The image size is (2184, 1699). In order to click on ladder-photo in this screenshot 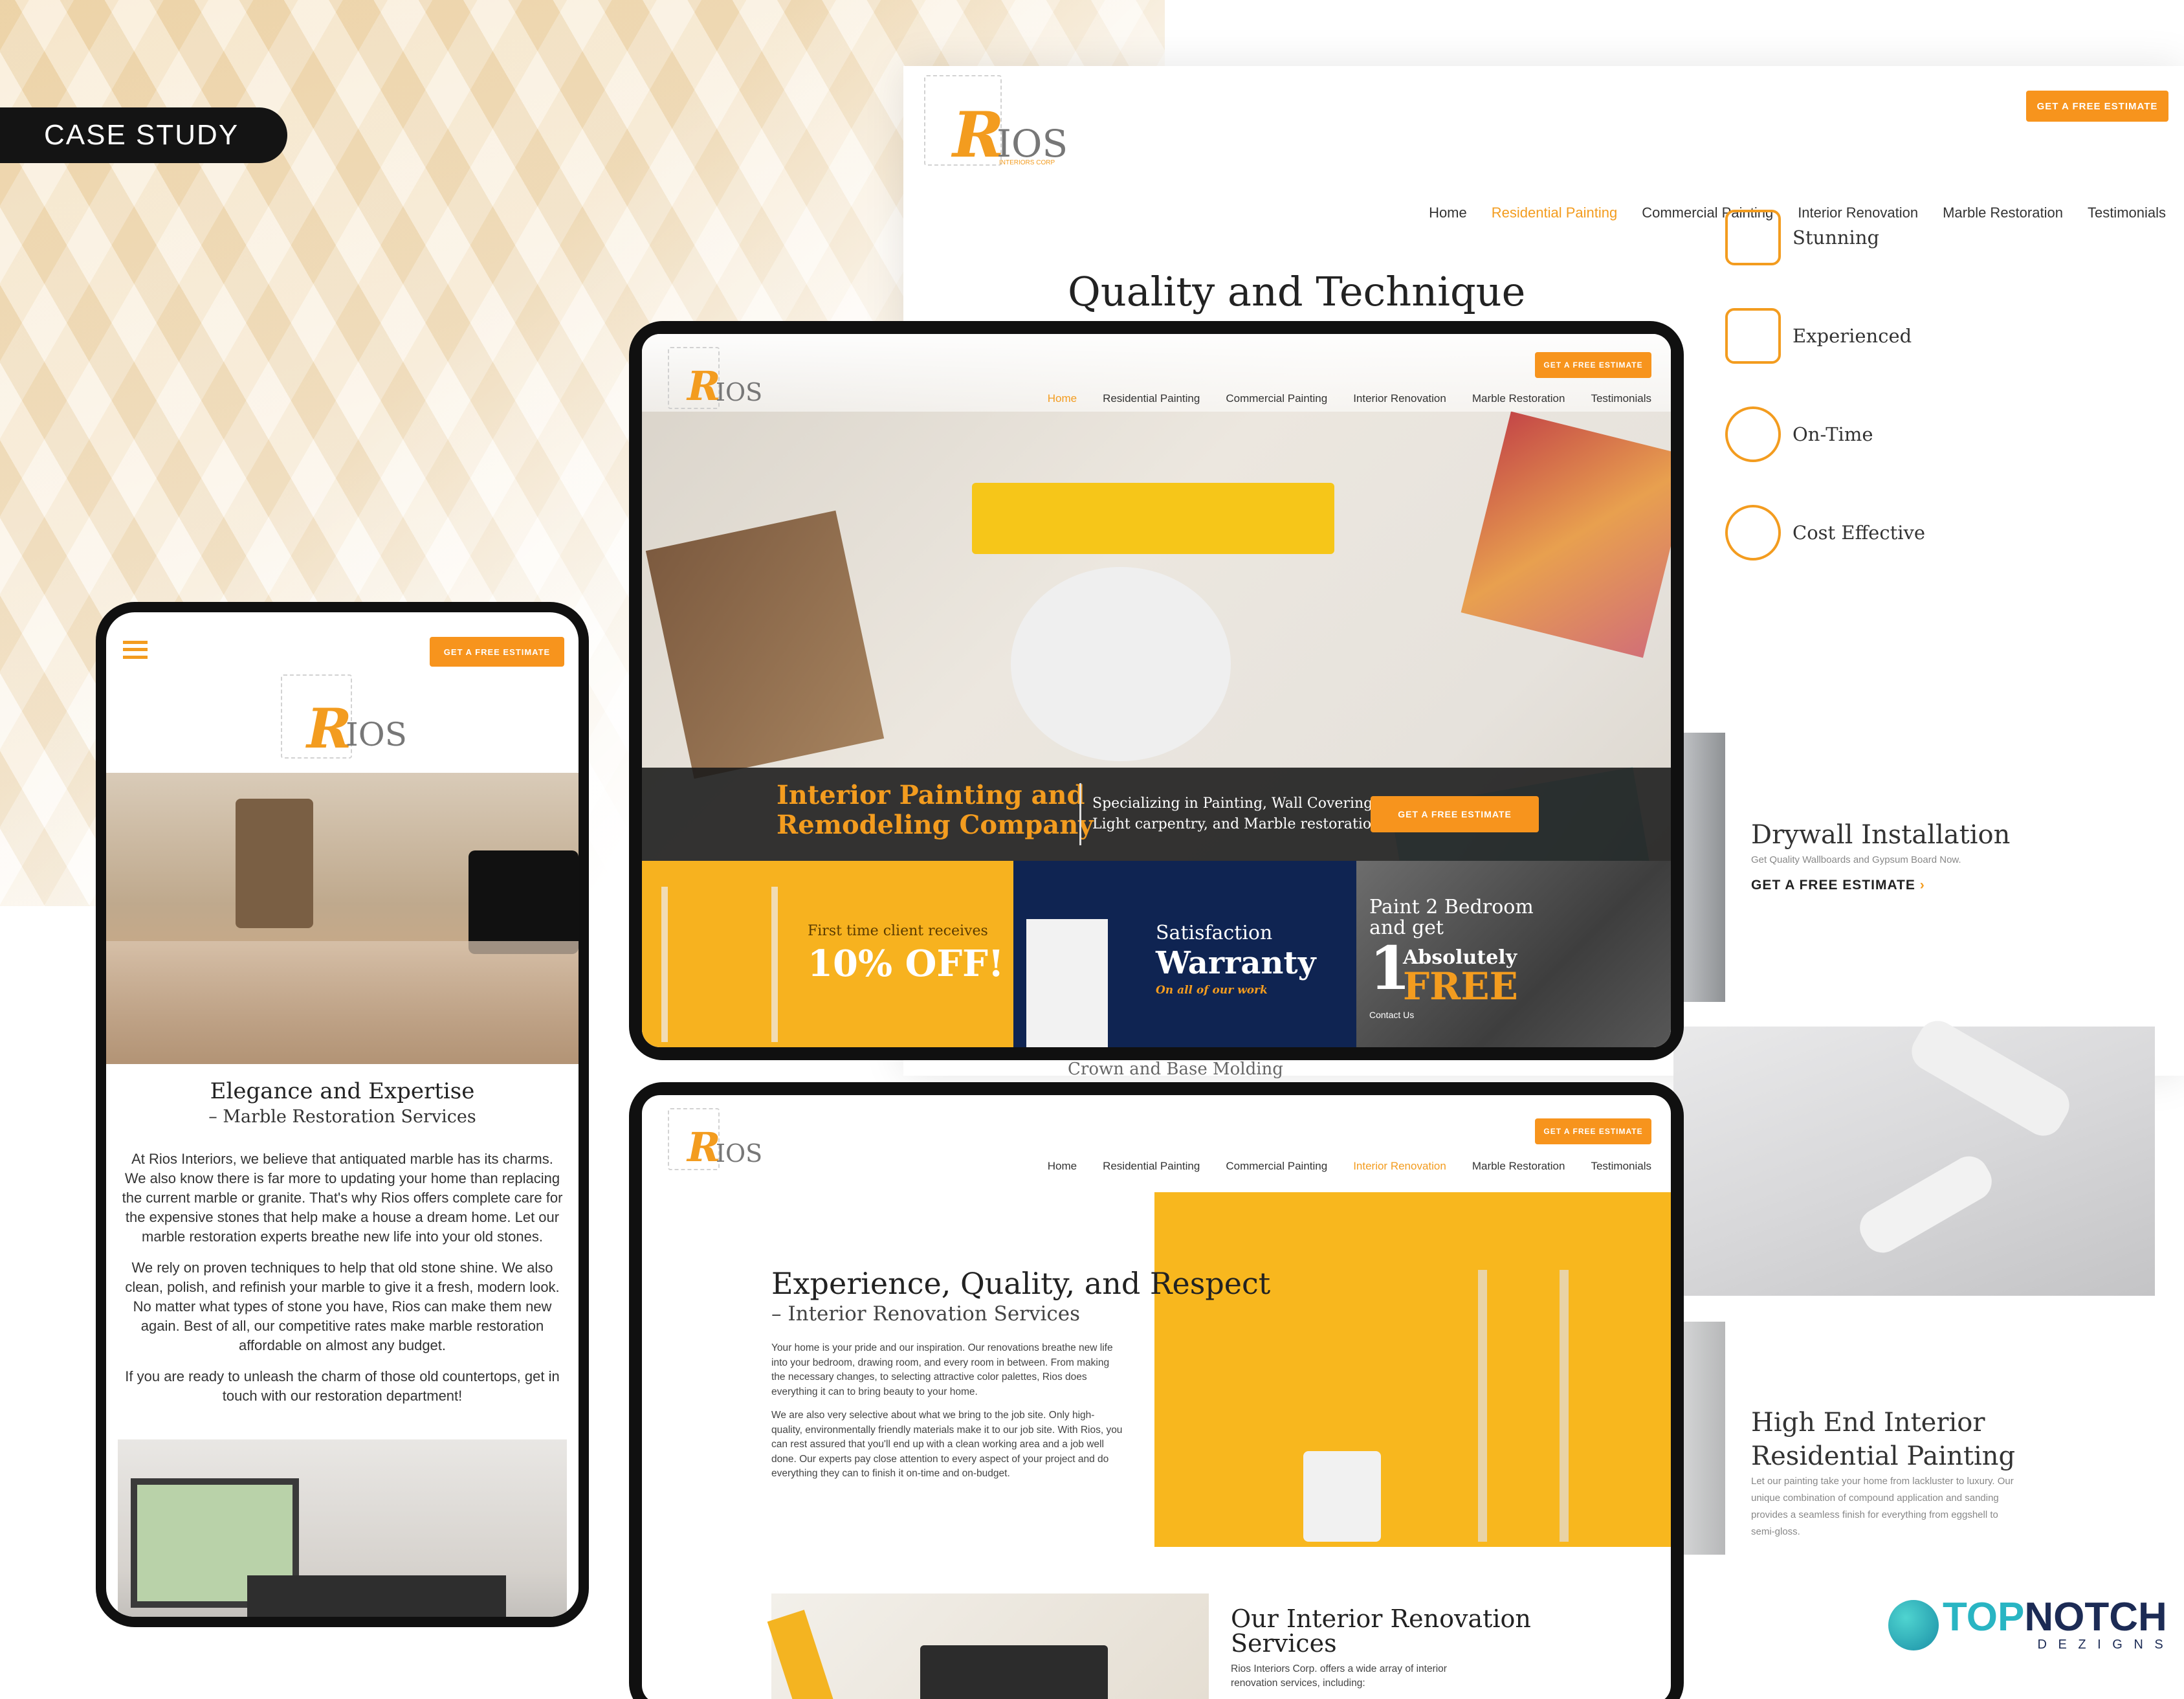, I will do `click(1412, 1369)`.